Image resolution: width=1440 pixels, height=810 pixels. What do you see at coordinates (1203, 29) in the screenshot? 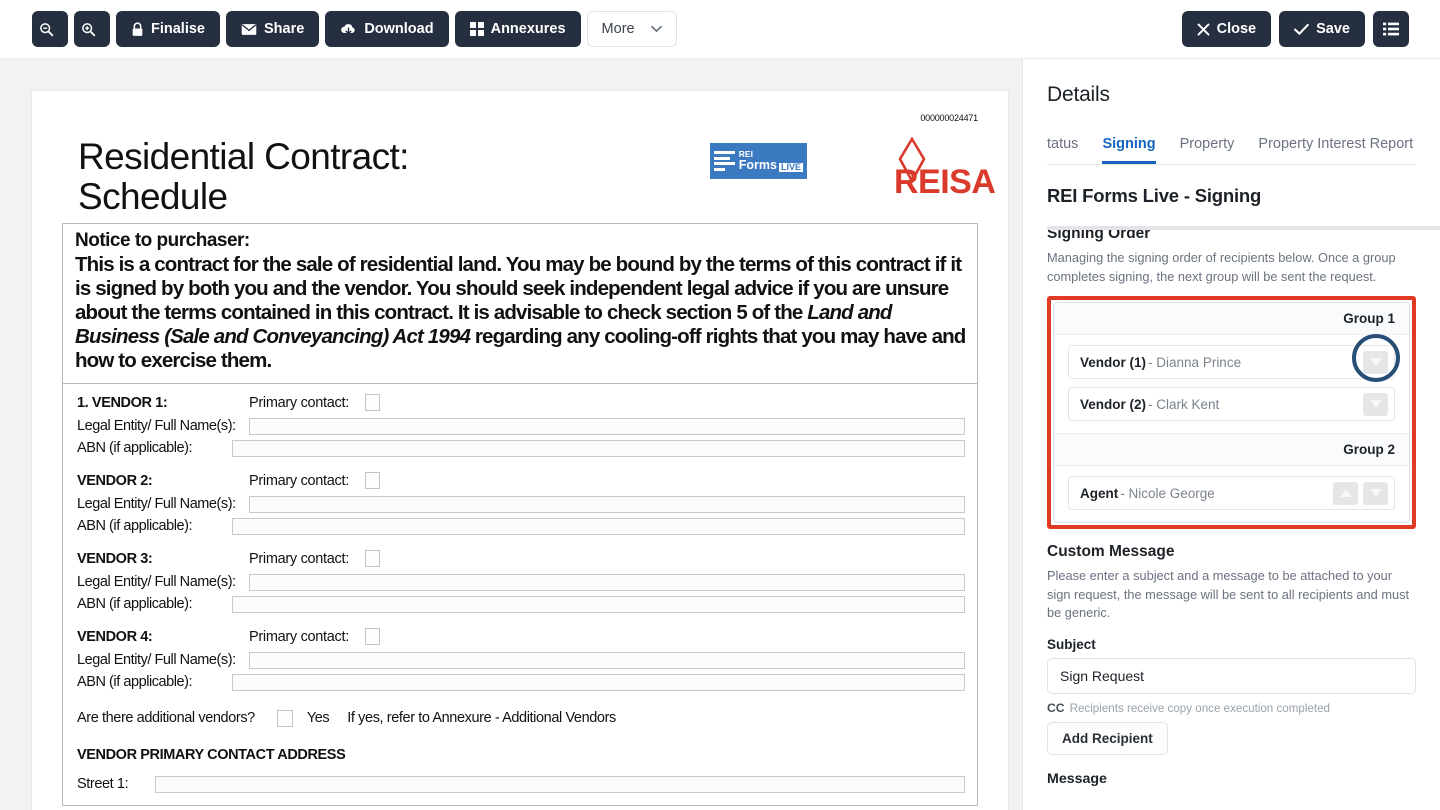
I see `close-x-icon` at bounding box center [1203, 29].